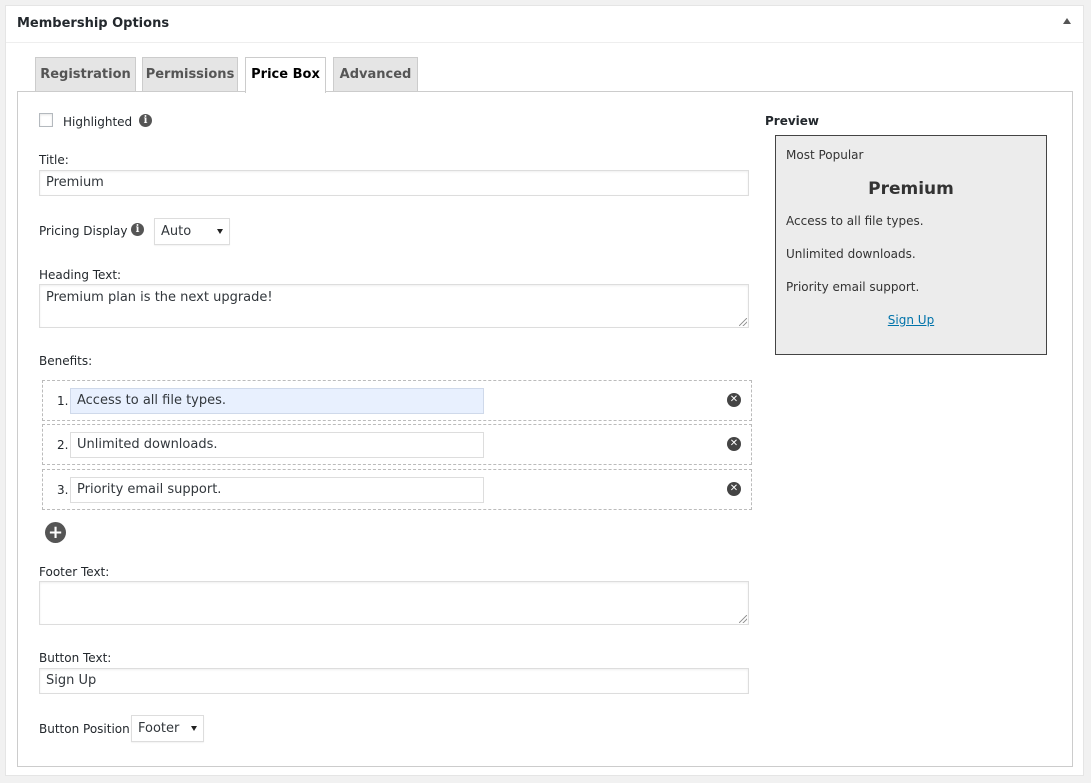 This screenshot has height=783, width=1091. Describe the element at coordinates (911, 189) in the screenshot. I see `preview-title: Premium` at that location.